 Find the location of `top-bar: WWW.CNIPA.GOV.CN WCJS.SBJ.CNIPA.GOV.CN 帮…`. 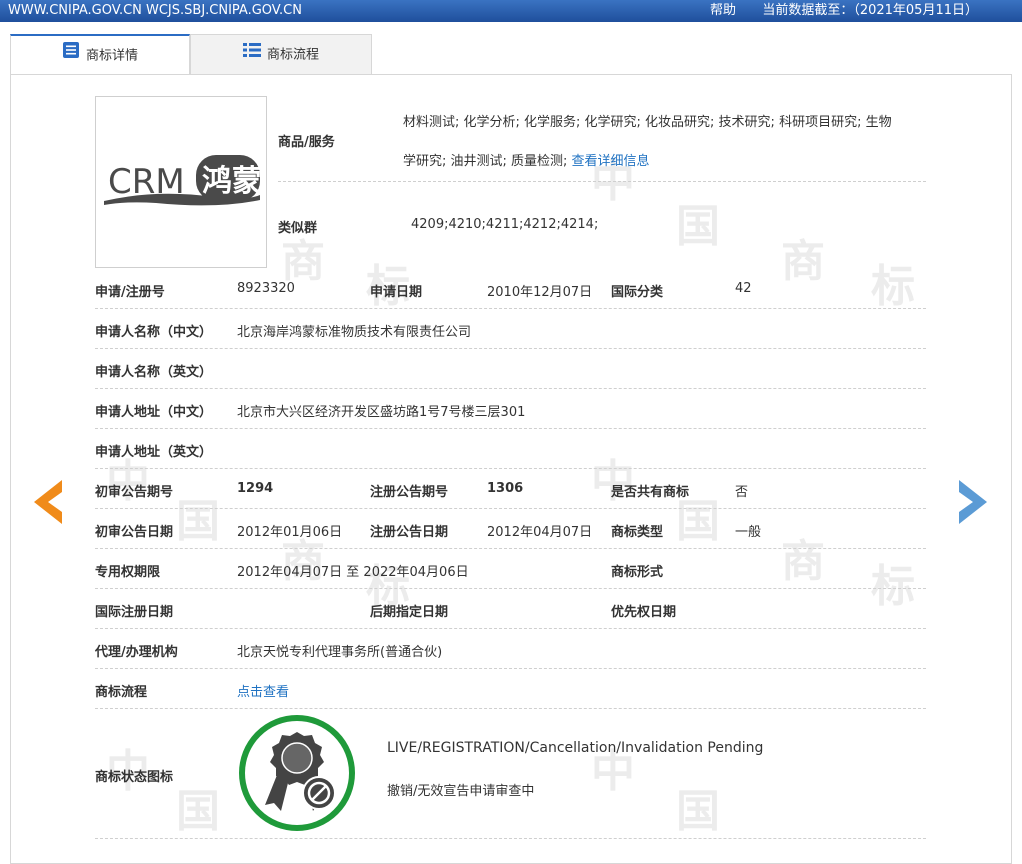

top-bar: WWW.CNIPA.GOV.CN WCJS.SBJ.CNIPA.GOV.CN 帮… is located at coordinates (511, 11).